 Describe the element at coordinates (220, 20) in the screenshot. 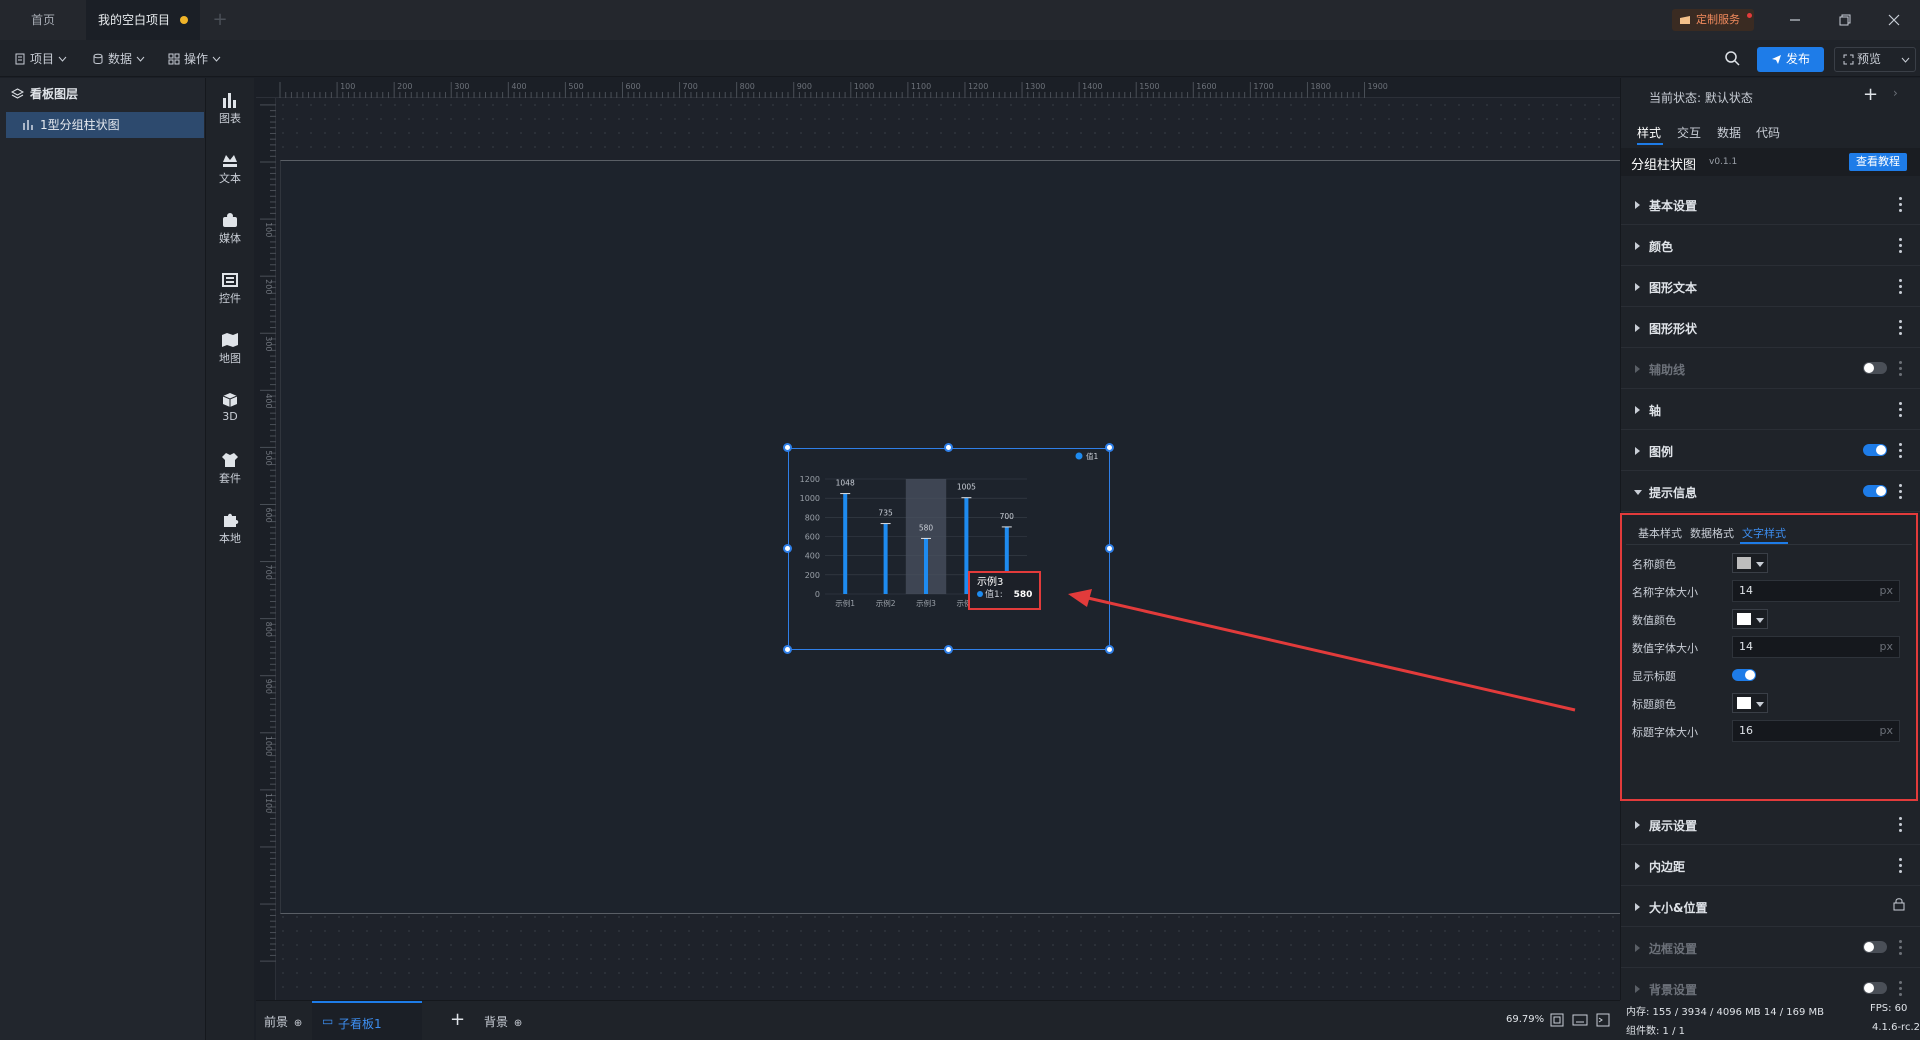

I see `new-tab-button: +` at that location.